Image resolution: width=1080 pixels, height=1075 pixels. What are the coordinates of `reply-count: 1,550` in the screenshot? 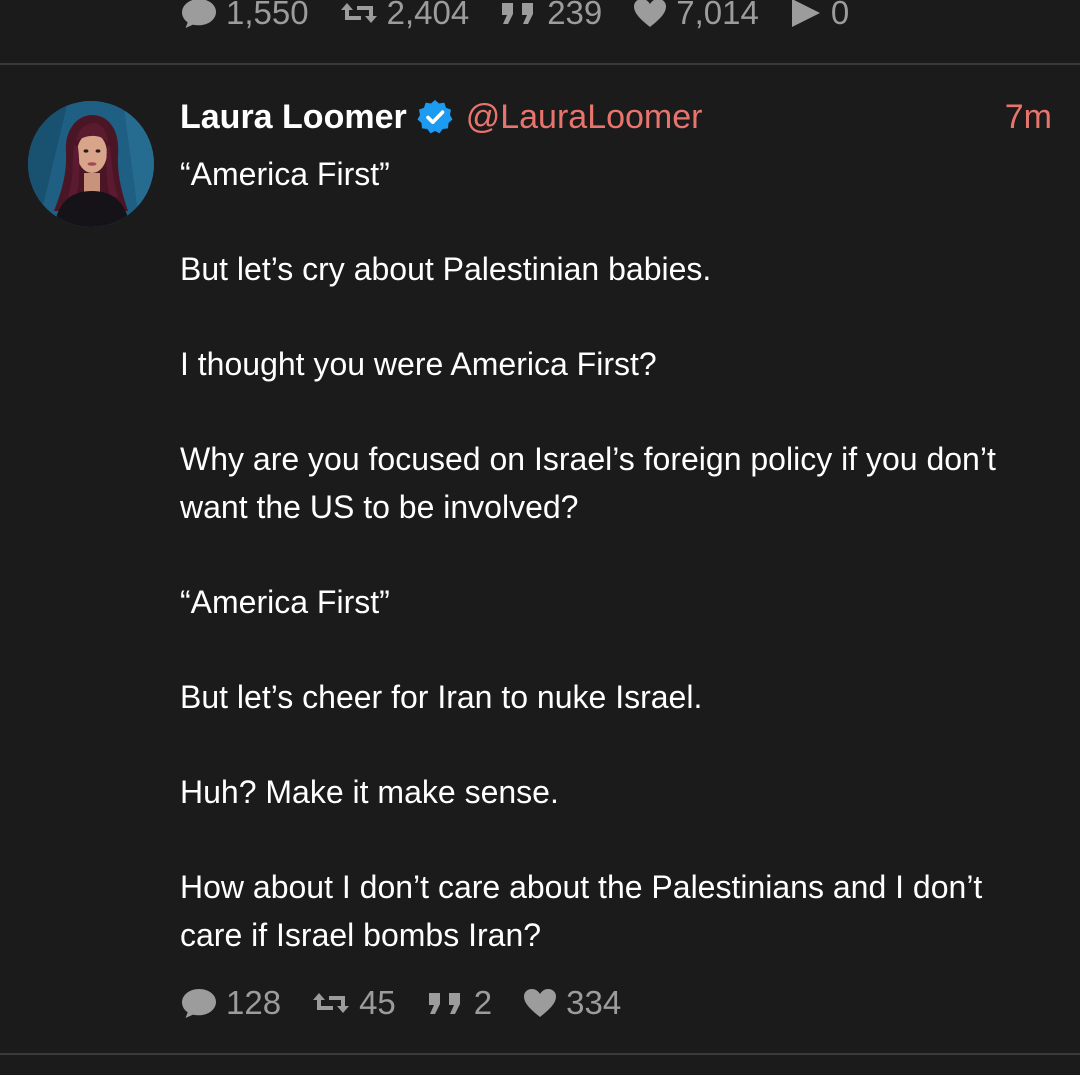 It's located at (267, 15).